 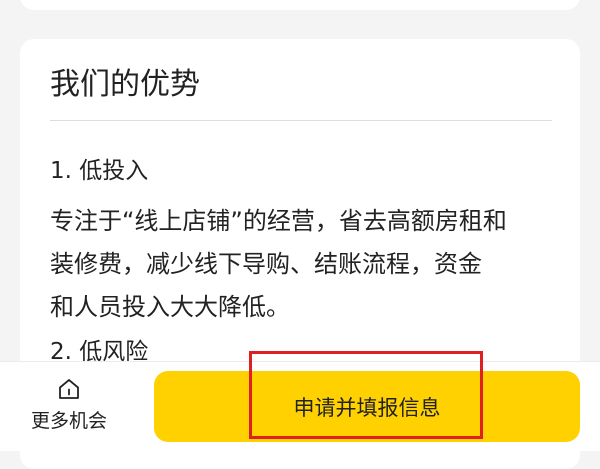 I want to click on more-opportunities-button: 更多机会, so click(x=69, y=408).